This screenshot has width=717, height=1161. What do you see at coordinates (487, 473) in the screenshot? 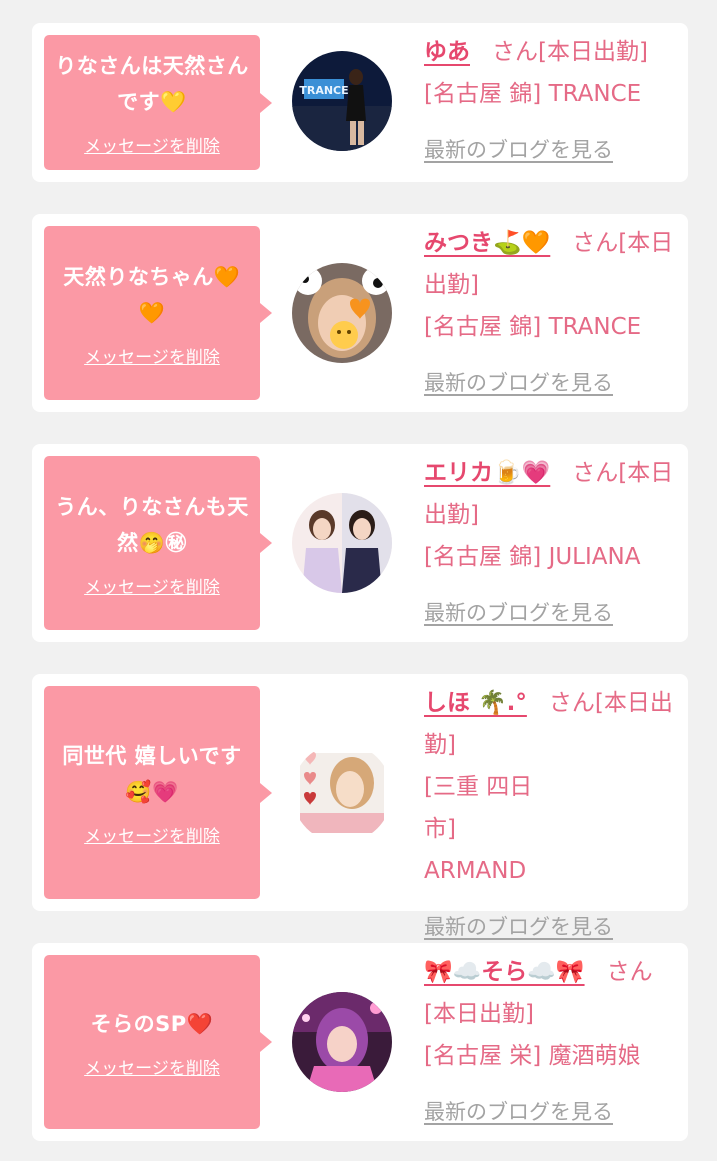
I see `sender-name-link: エリカ🍺💗` at bounding box center [487, 473].